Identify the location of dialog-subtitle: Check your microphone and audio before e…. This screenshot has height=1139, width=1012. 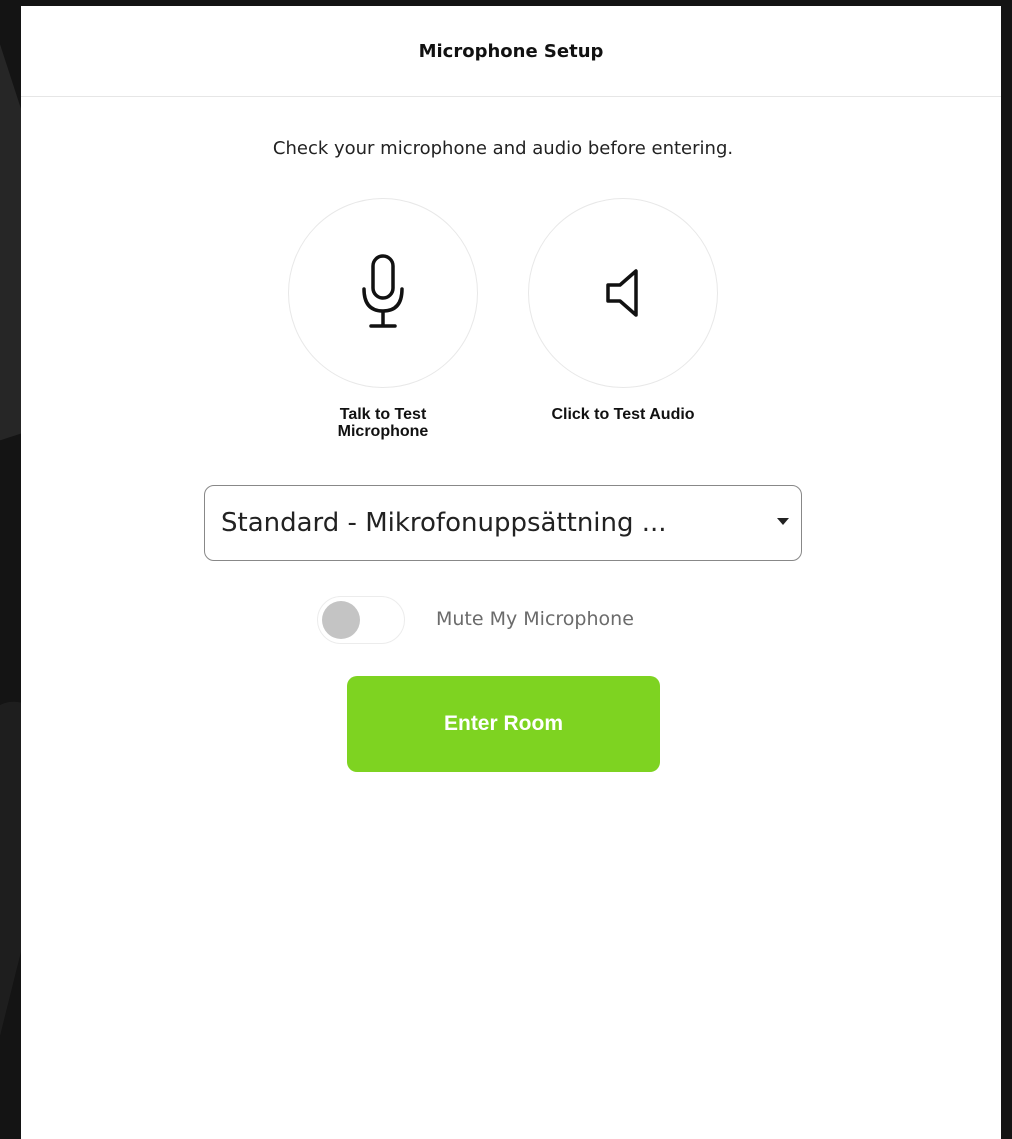
(503, 148).